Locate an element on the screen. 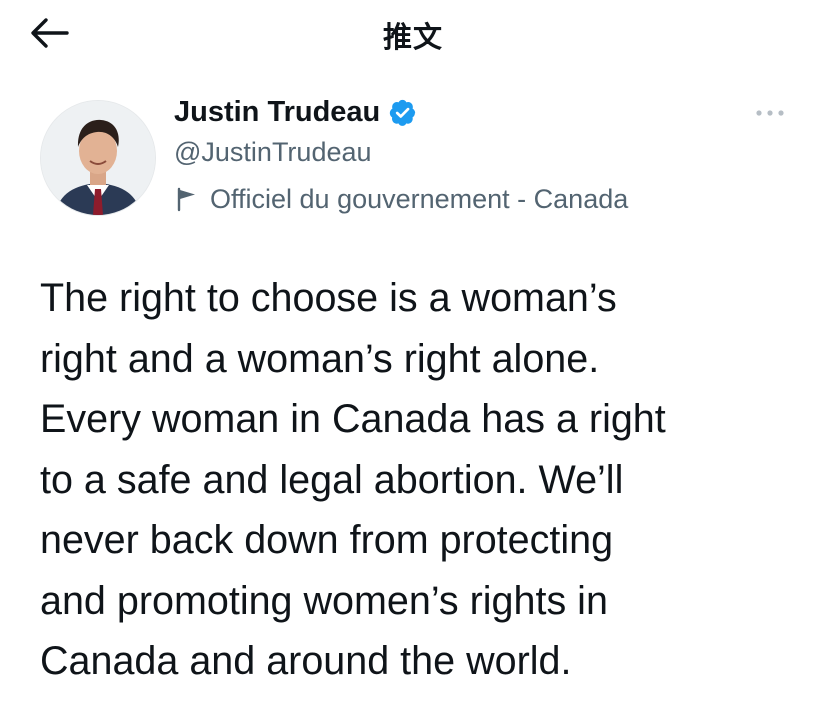  government-label: Officiel du gouvernement - Canada is located at coordinates (454, 199).